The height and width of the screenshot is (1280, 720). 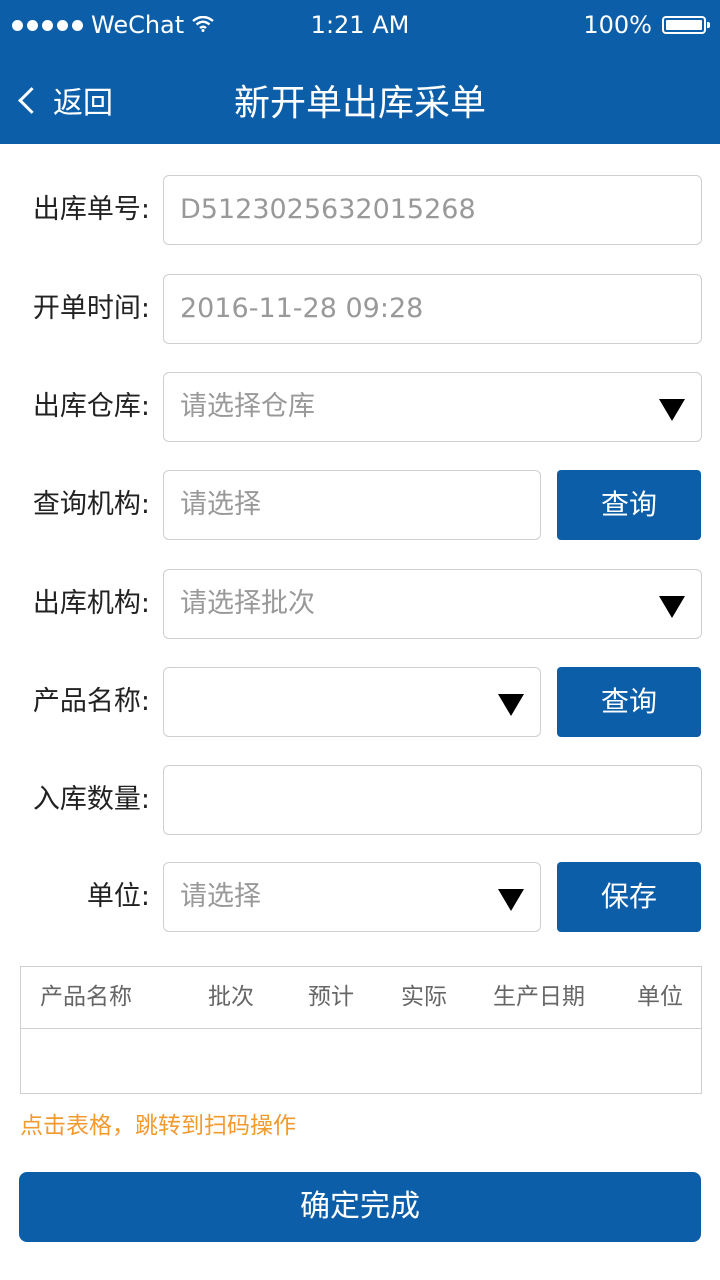 I want to click on out-org-select: 请选择批次, so click(x=432, y=604).